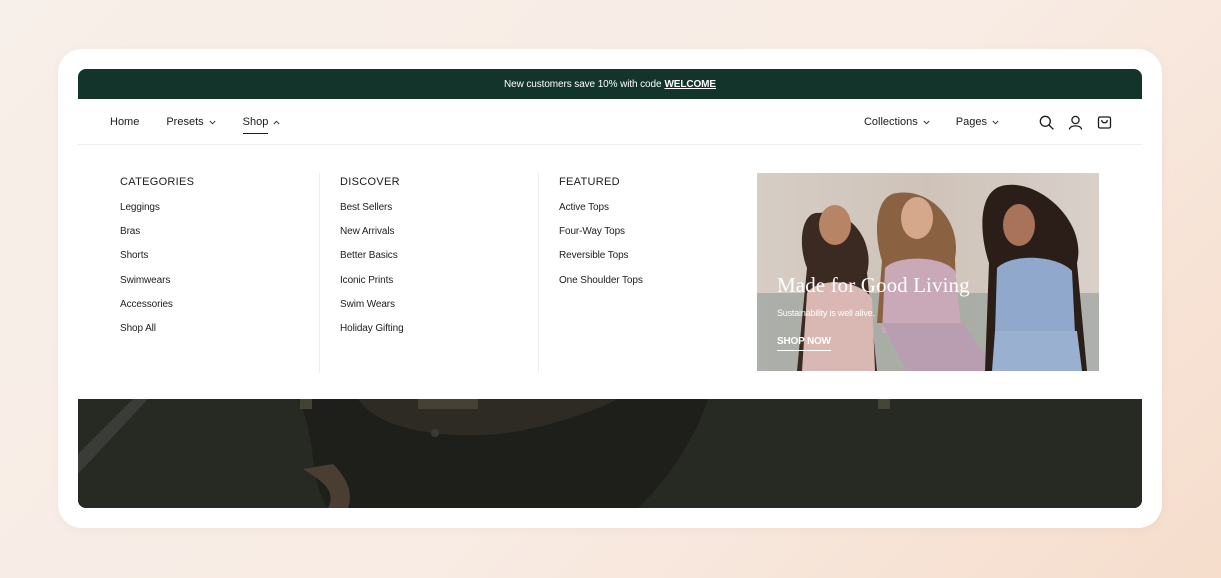 Image resolution: width=1221 pixels, height=578 pixels. I want to click on nav-right: Collections Pages, so click(988, 122).